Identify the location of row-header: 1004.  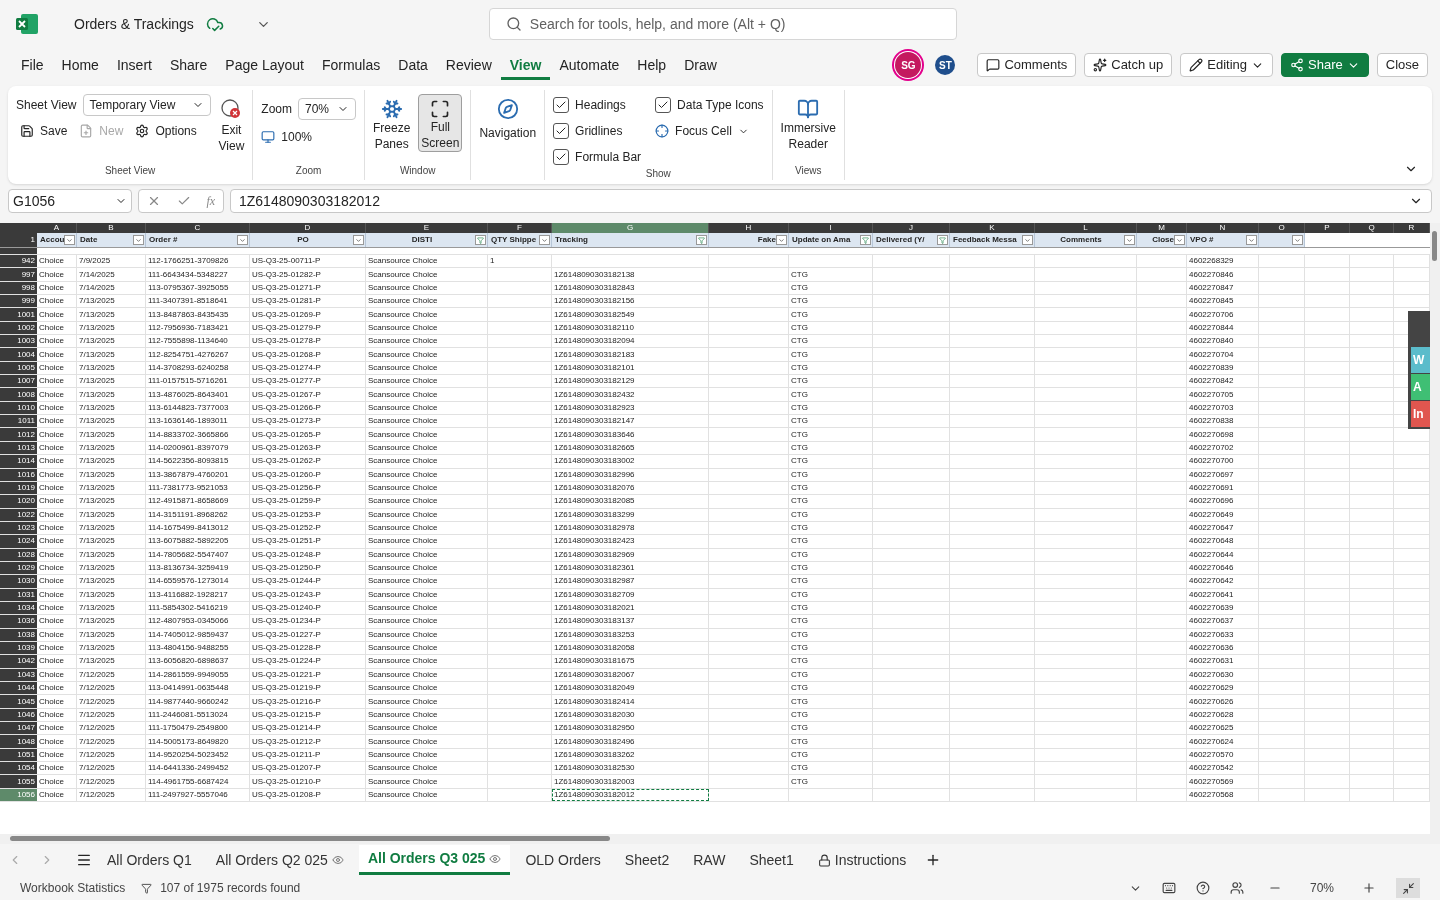
(18, 354).